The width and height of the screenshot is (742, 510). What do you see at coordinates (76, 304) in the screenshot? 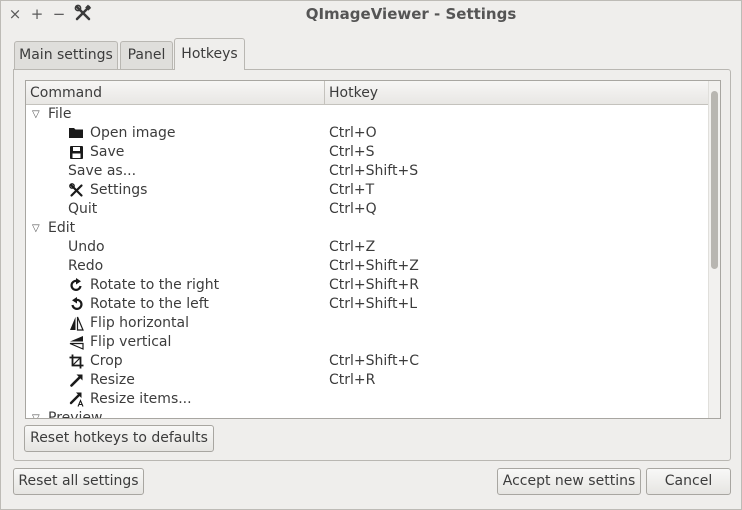
I see `rotate-left-icon` at bounding box center [76, 304].